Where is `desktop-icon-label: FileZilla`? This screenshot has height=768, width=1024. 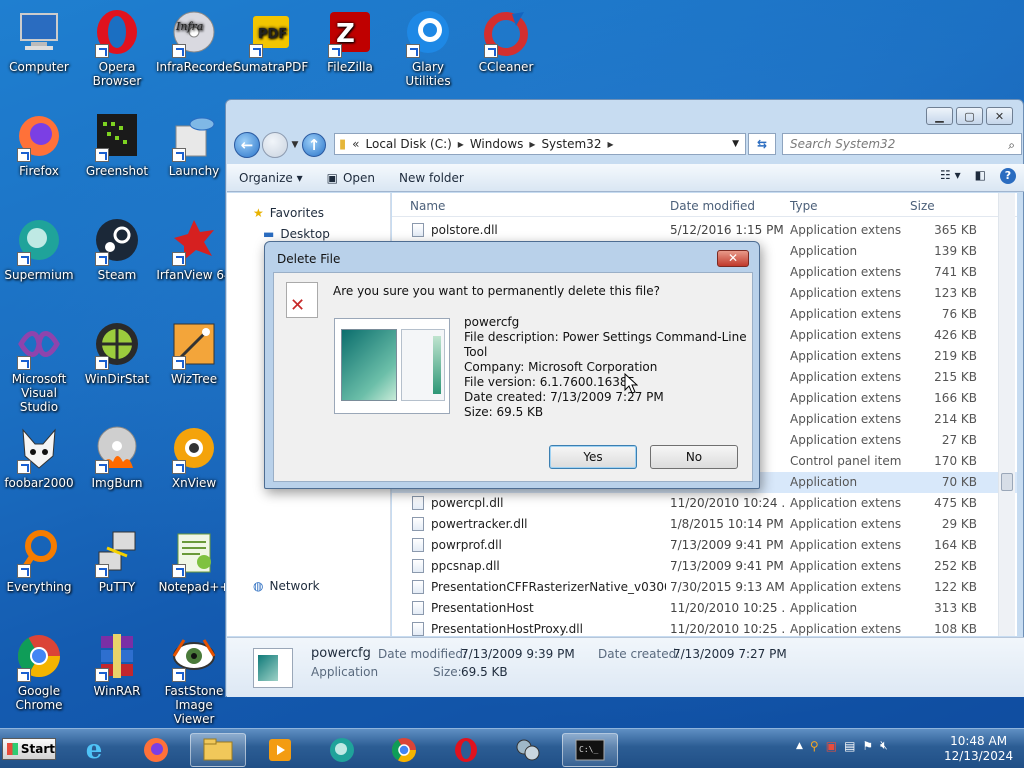
desktop-icon-label: FileZilla is located at coordinates (350, 67).